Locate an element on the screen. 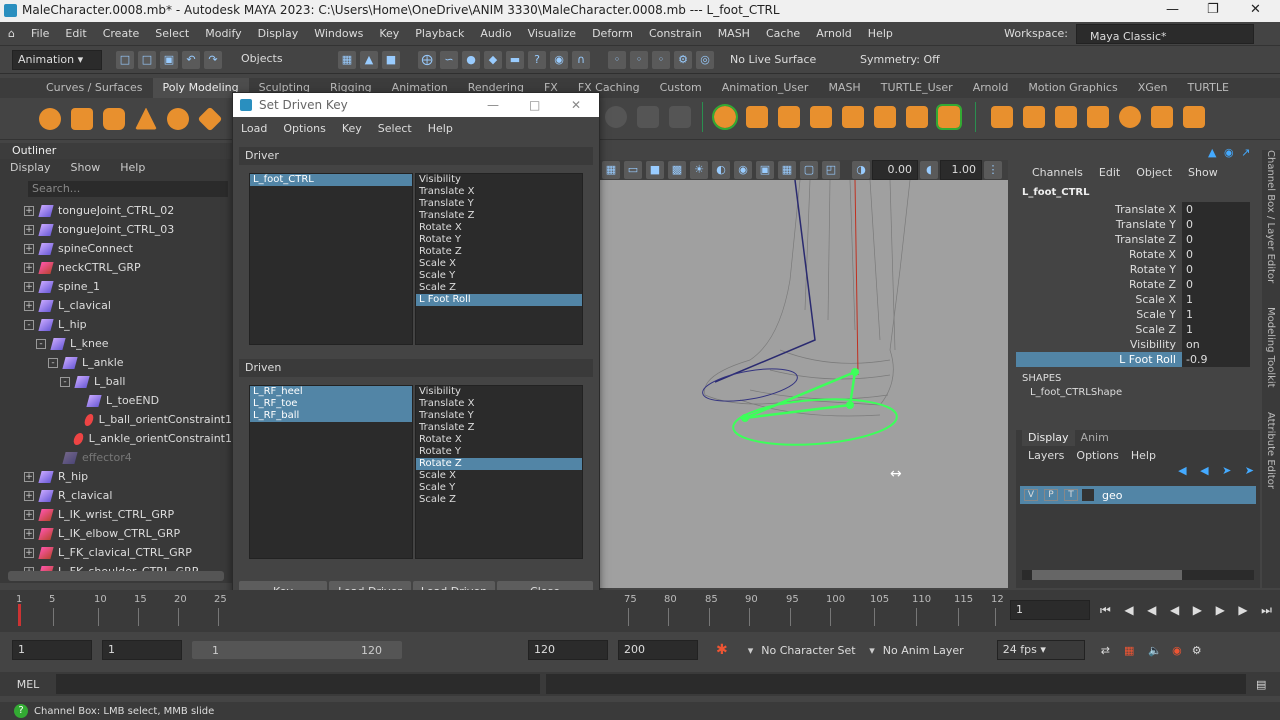  layer-display-type-toggle: T is located at coordinates (1071, 495).